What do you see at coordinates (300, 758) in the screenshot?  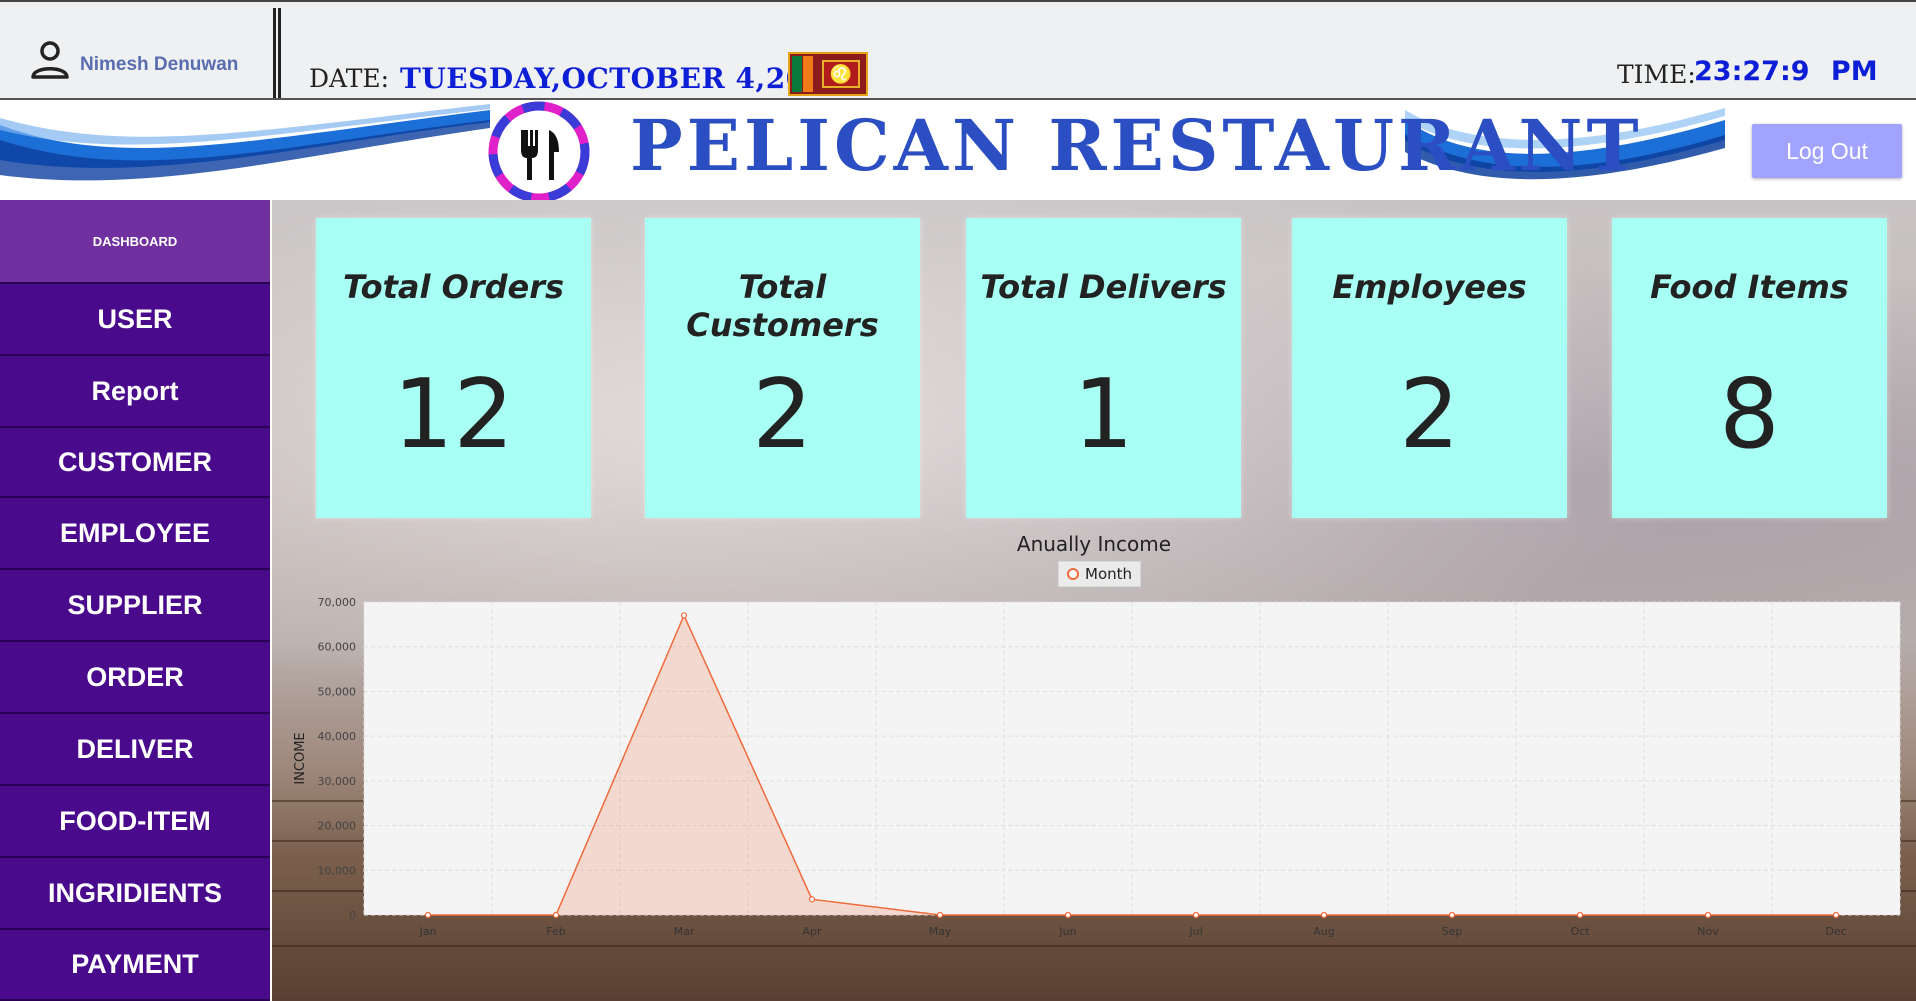 I see `y-axis-label: INCOME` at bounding box center [300, 758].